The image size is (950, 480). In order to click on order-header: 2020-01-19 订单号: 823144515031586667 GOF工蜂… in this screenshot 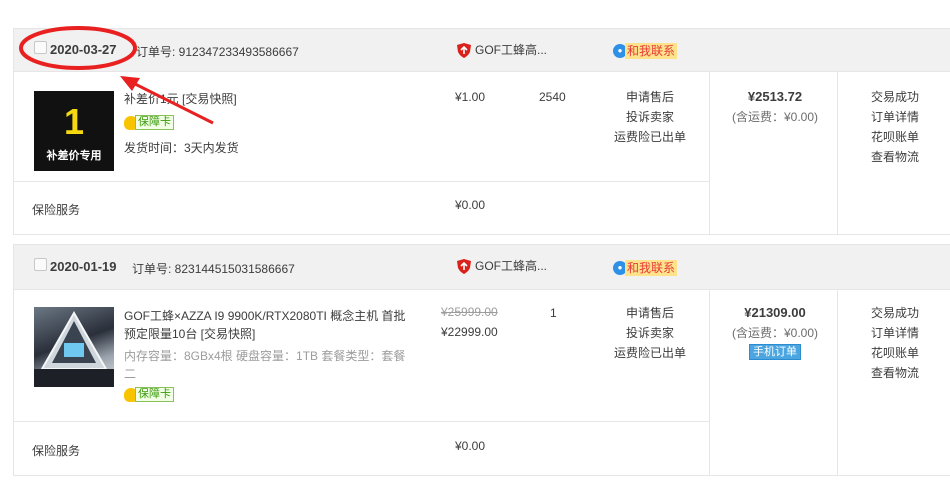, I will do `click(482, 267)`.